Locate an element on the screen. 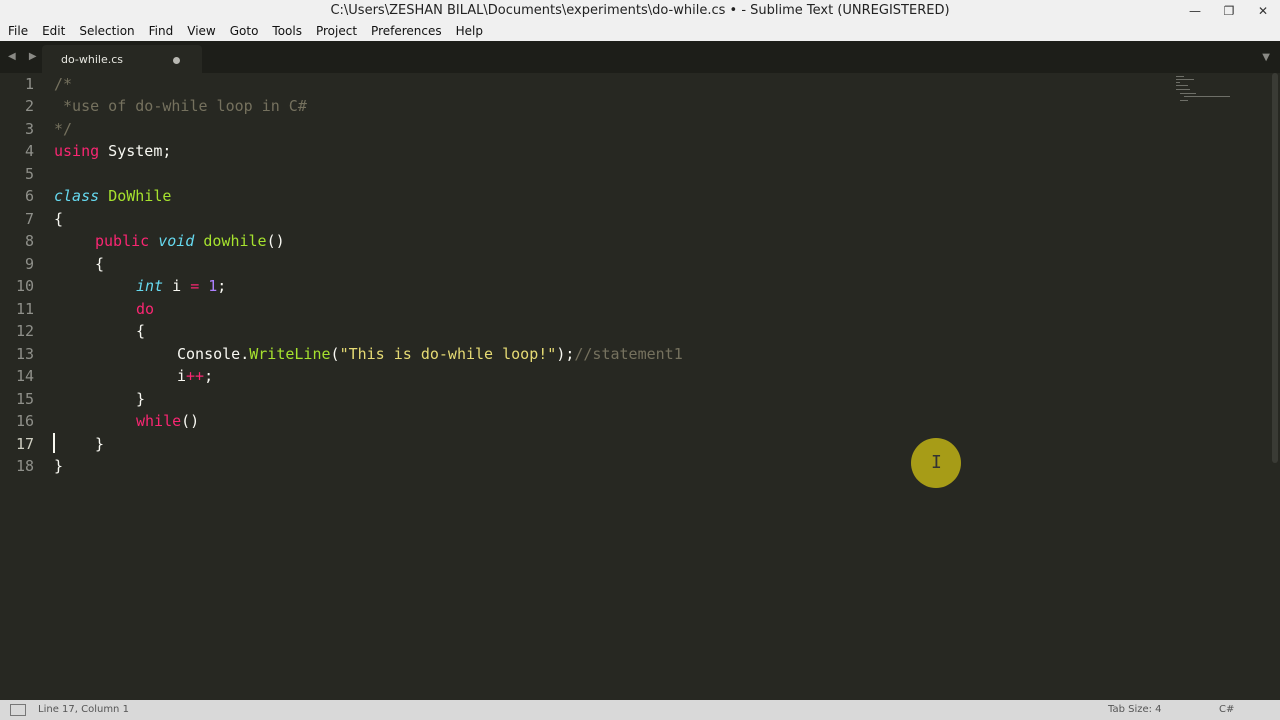 The width and height of the screenshot is (1280, 720). code-line-14: i++; is located at coordinates (195, 376).